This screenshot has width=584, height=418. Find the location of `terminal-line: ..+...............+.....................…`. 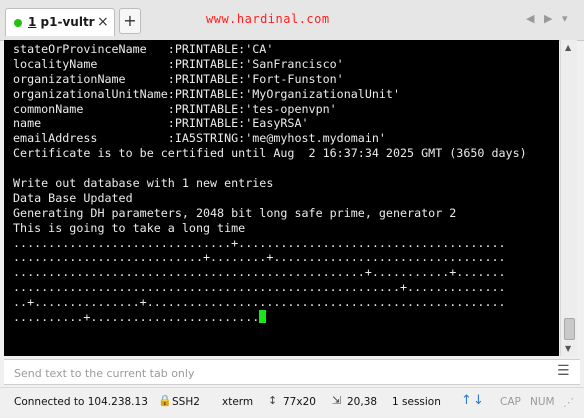

terminal-line: ..+...............+.....................… is located at coordinates (259, 302).